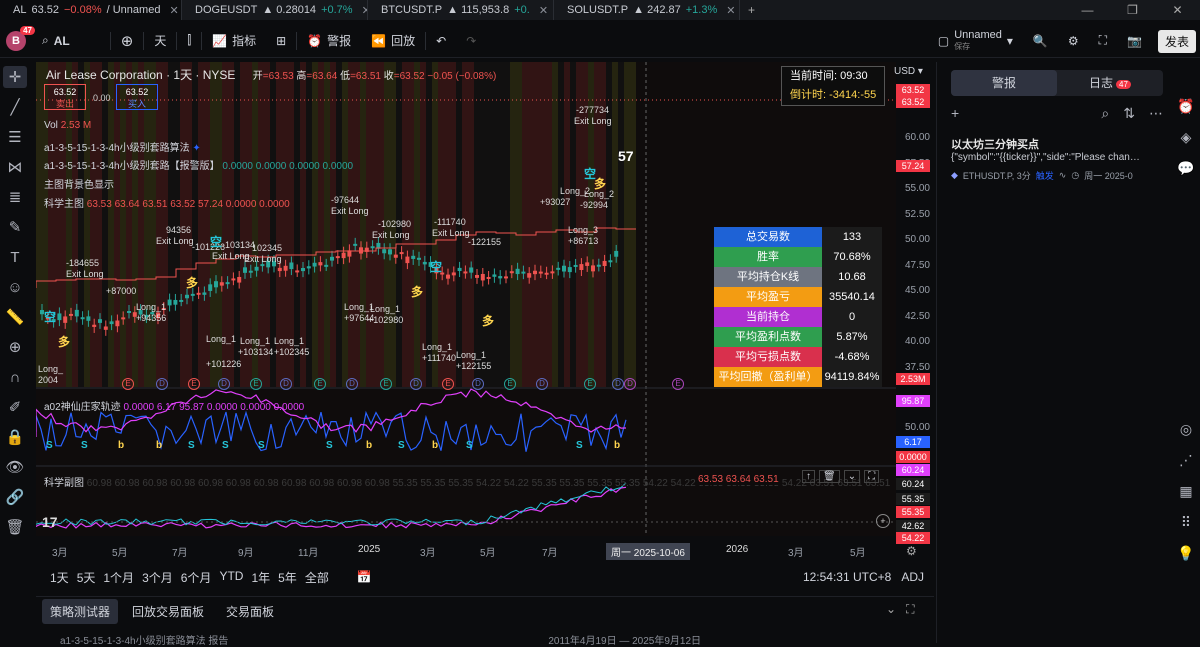 This screenshot has height=647, width=1200. Describe the element at coordinates (829, 476) in the screenshot. I see `delete-icon: 🗑` at that location.